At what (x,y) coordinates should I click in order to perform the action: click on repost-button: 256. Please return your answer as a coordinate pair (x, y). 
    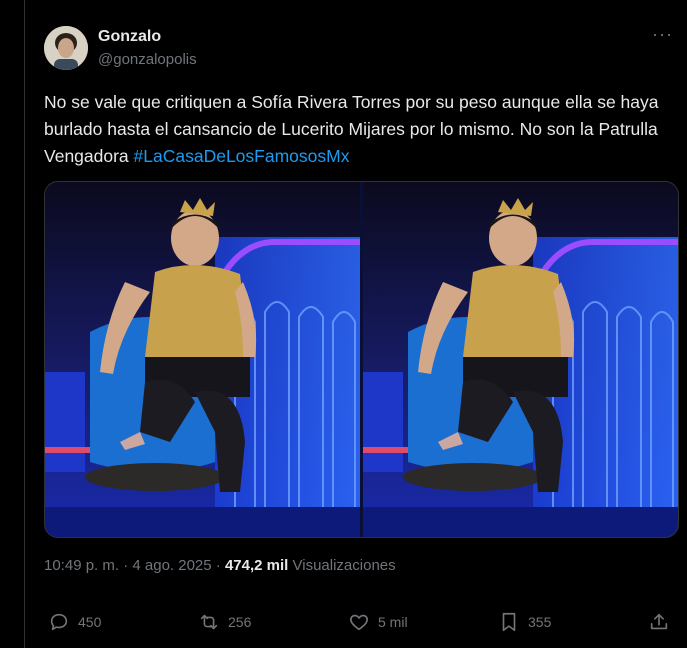
    Looking at the image, I should click on (224, 622).